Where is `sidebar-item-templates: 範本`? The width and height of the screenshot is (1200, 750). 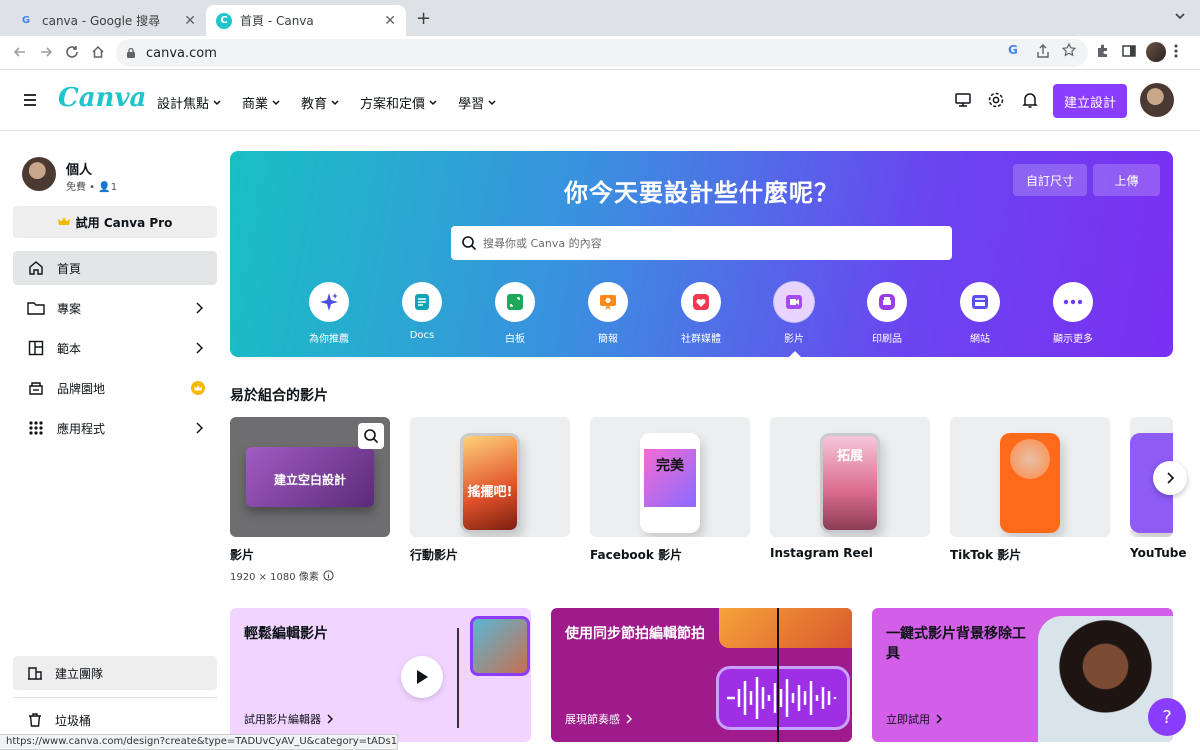 sidebar-item-templates: 範本 is located at coordinates (115, 348).